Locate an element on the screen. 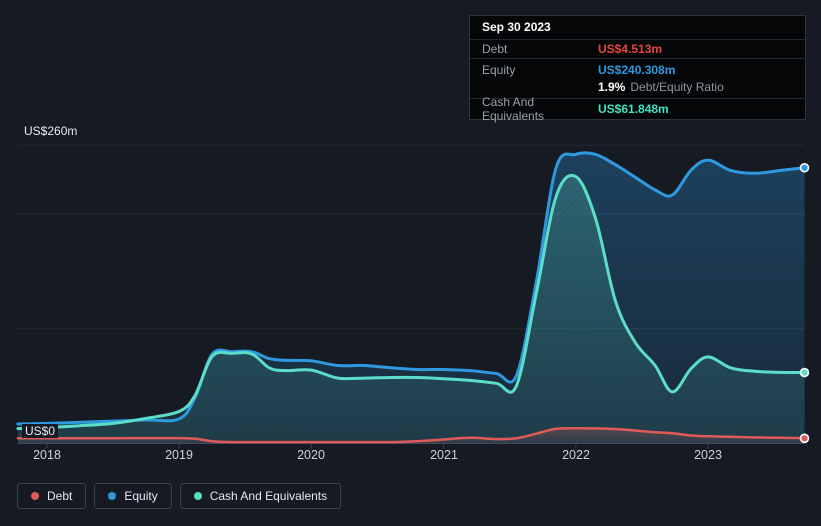 The width and height of the screenshot is (821, 526). tooltip-cash-value: US$61.848m is located at coordinates (633, 109).